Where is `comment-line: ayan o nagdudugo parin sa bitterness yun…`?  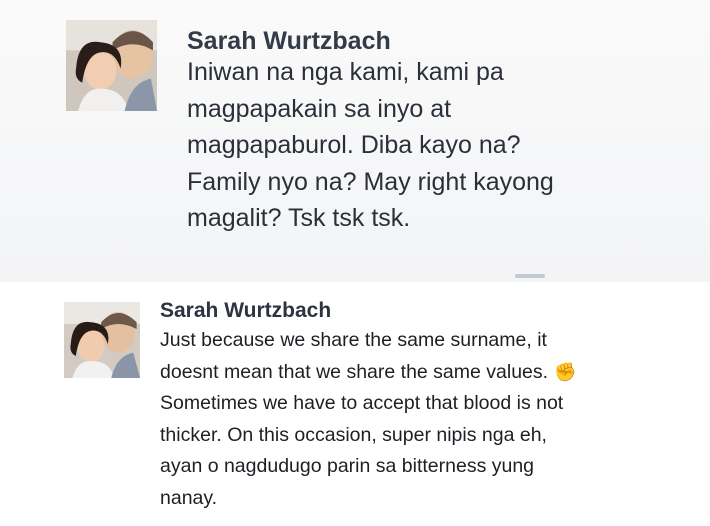 comment-line: ayan o nagdudugo parin sa bitterness yun… is located at coordinates (347, 466).